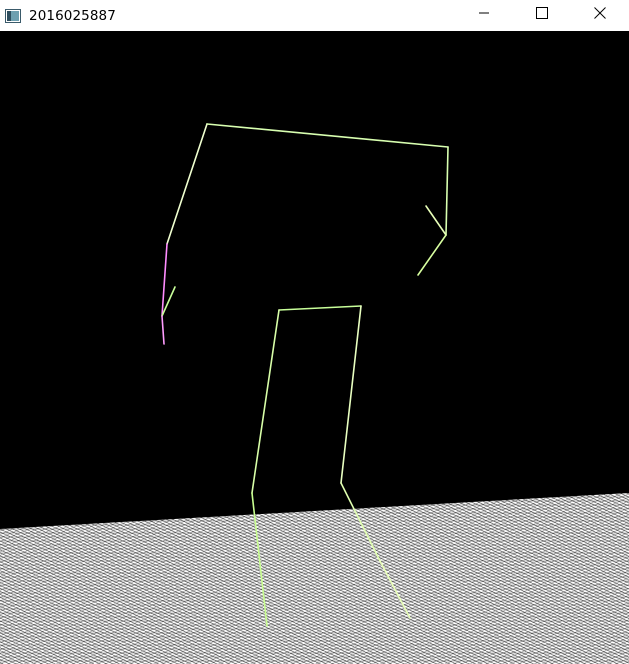 This screenshot has width=629, height=664. What do you see at coordinates (72, 15) in the screenshot?
I see `window-title: 2016025887` at bounding box center [72, 15].